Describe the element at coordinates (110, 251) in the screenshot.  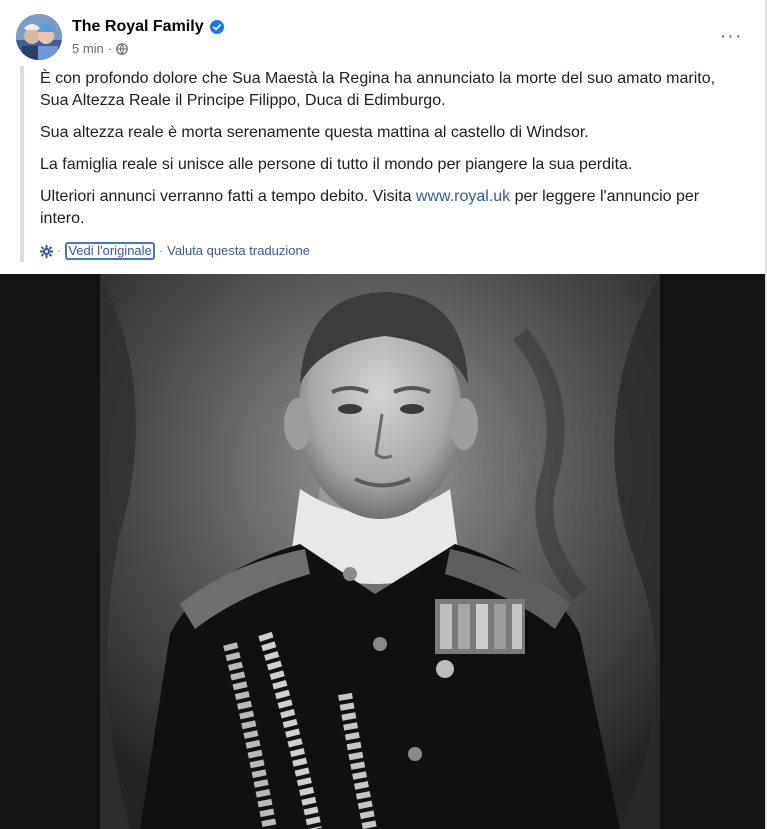
I see `see-original-link: Vedi l'originale` at that location.